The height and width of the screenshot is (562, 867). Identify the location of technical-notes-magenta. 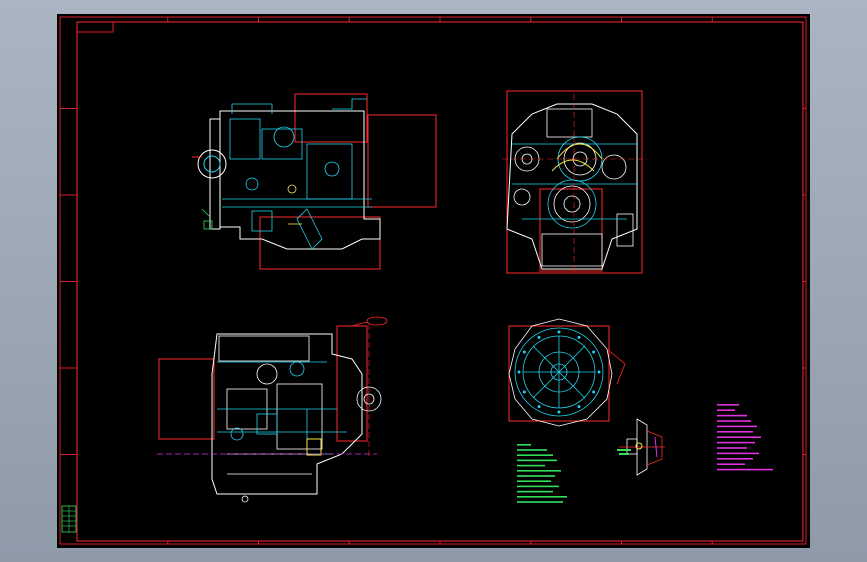
(745, 437).